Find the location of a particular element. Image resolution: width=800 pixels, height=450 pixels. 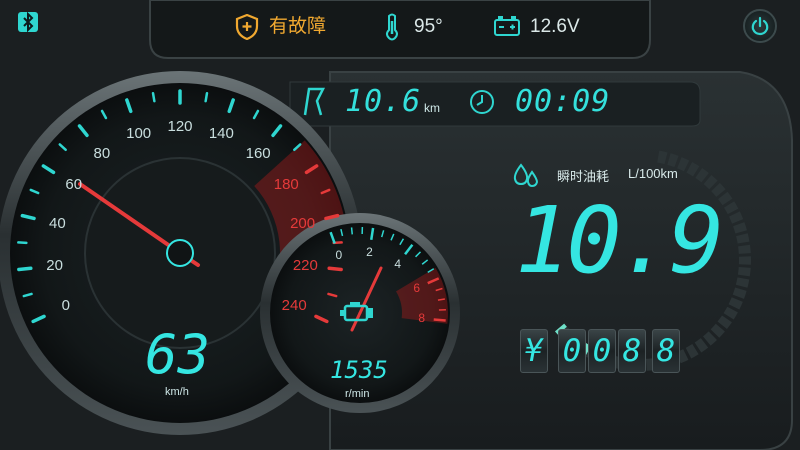

power-button is located at coordinates (760, 26).